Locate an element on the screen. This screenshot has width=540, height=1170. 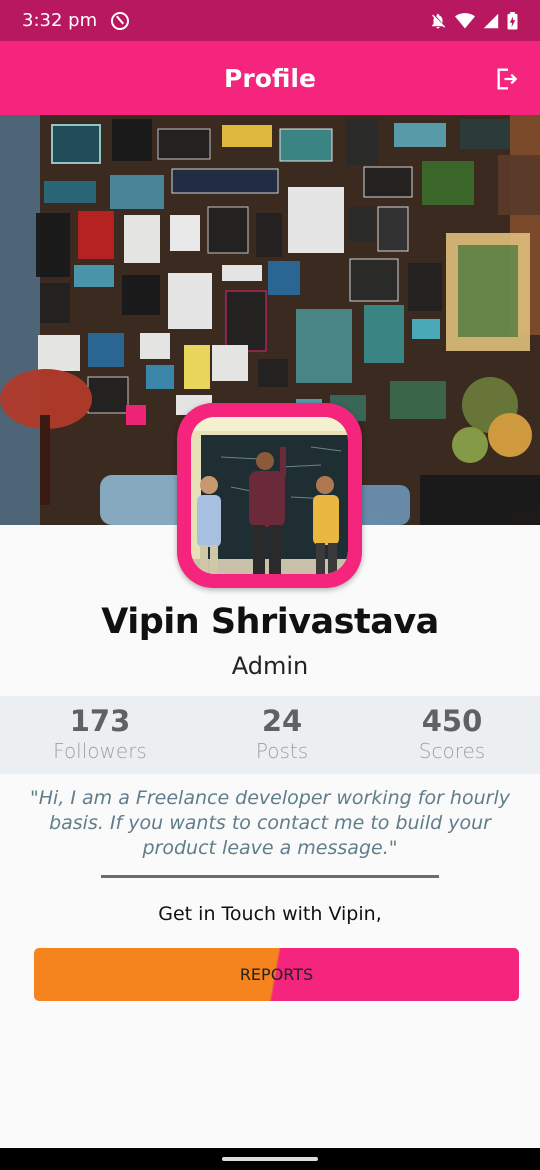
app-bar: Profile is located at coordinates (270, 78).